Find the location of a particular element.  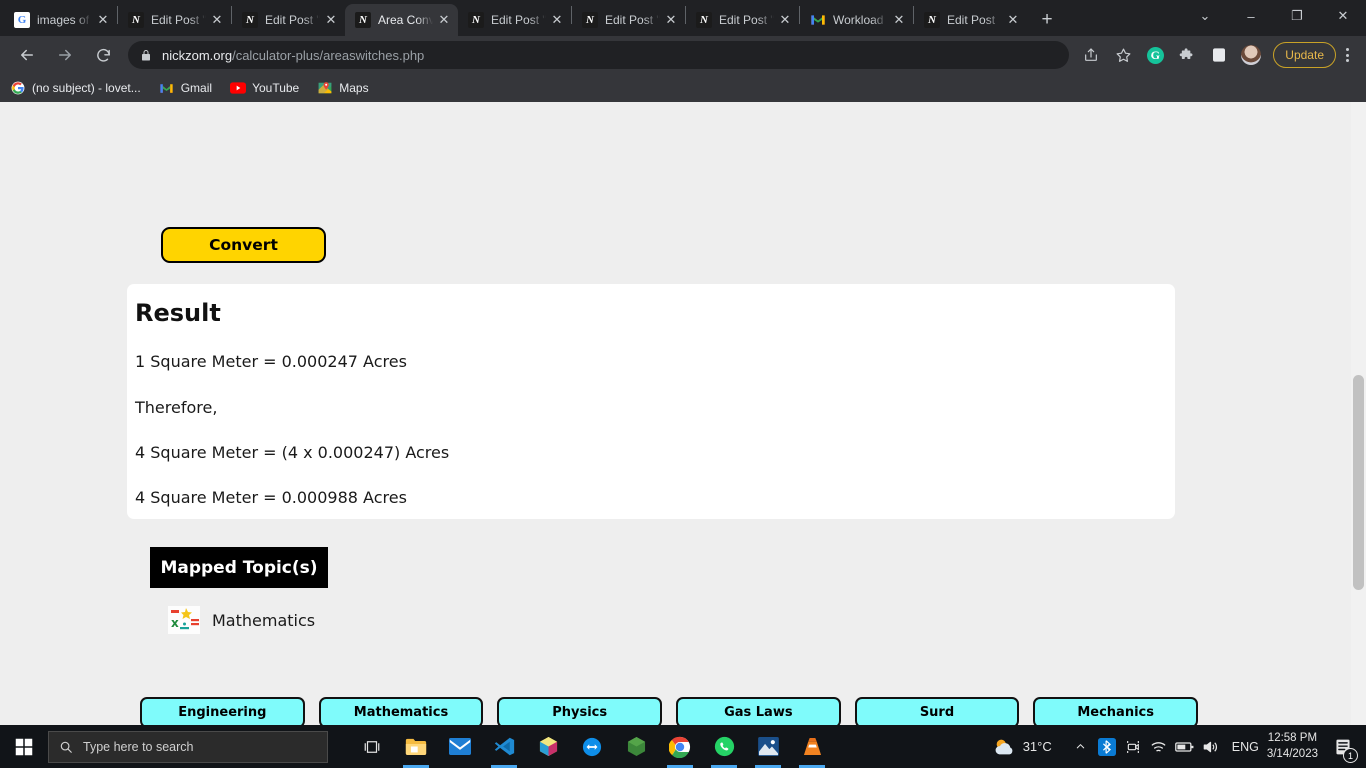

tab-label: Edit Post is located at coordinates (971, 20).